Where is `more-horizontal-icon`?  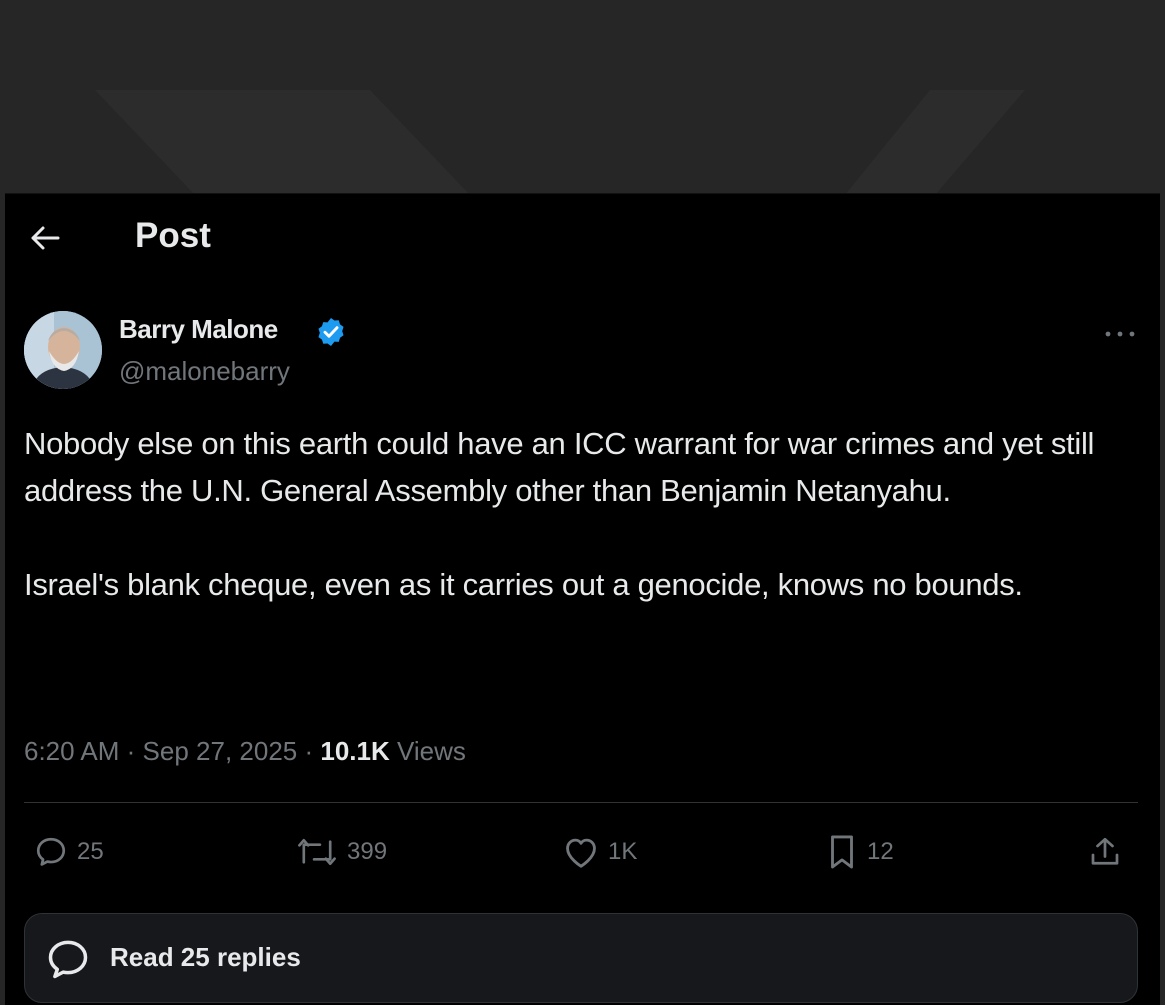 more-horizontal-icon is located at coordinates (1120, 334).